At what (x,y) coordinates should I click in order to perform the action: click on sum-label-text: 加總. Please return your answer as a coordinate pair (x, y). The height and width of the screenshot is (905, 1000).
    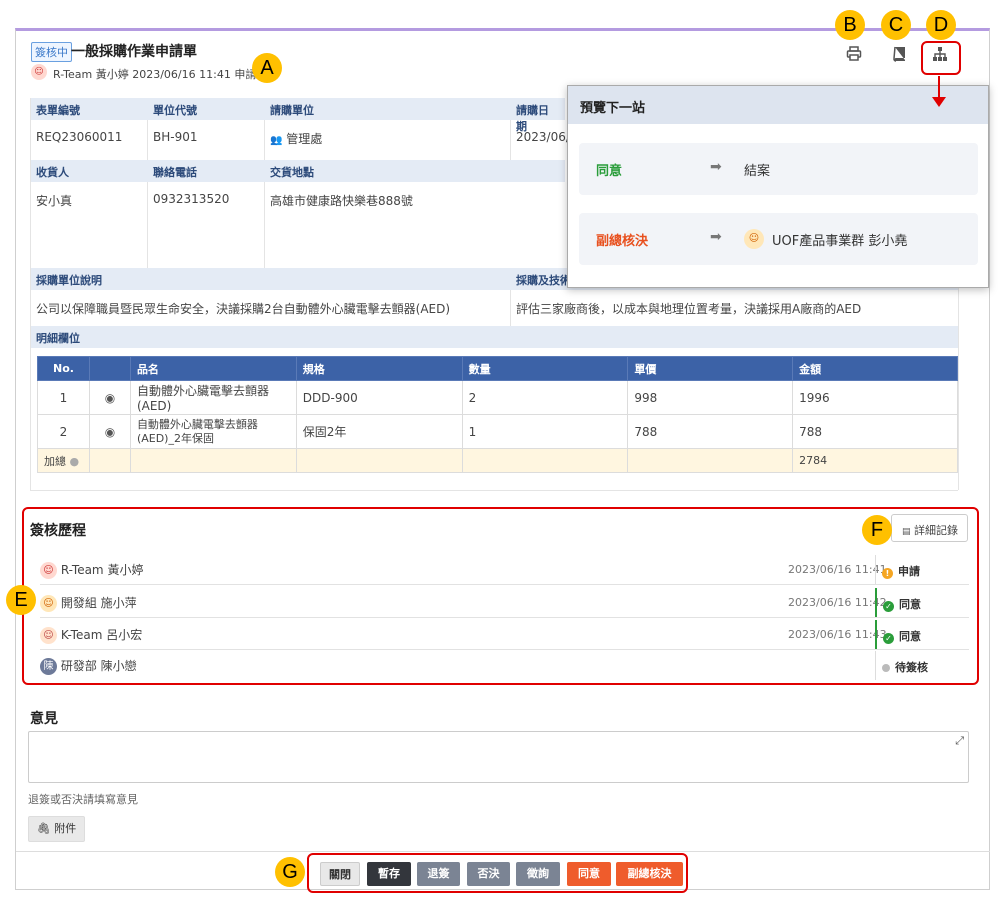
    Looking at the image, I should click on (55, 461).